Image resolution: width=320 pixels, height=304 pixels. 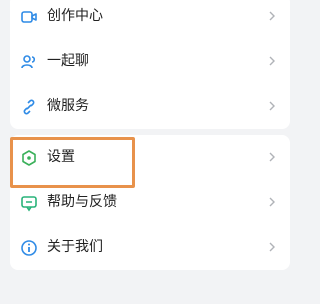 What do you see at coordinates (61, 157) in the screenshot?
I see `menu-item-label: 设置` at bounding box center [61, 157].